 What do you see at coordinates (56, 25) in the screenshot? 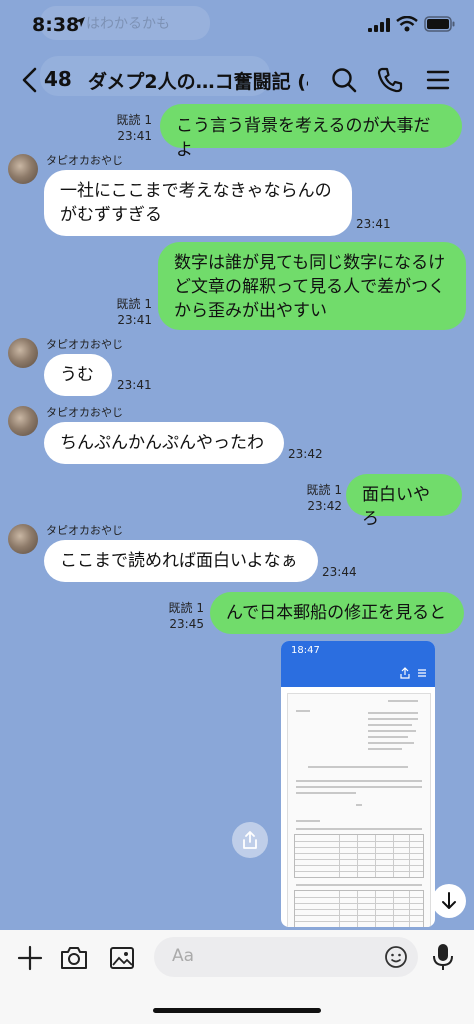
I see `status-time: 8:38` at bounding box center [56, 25].